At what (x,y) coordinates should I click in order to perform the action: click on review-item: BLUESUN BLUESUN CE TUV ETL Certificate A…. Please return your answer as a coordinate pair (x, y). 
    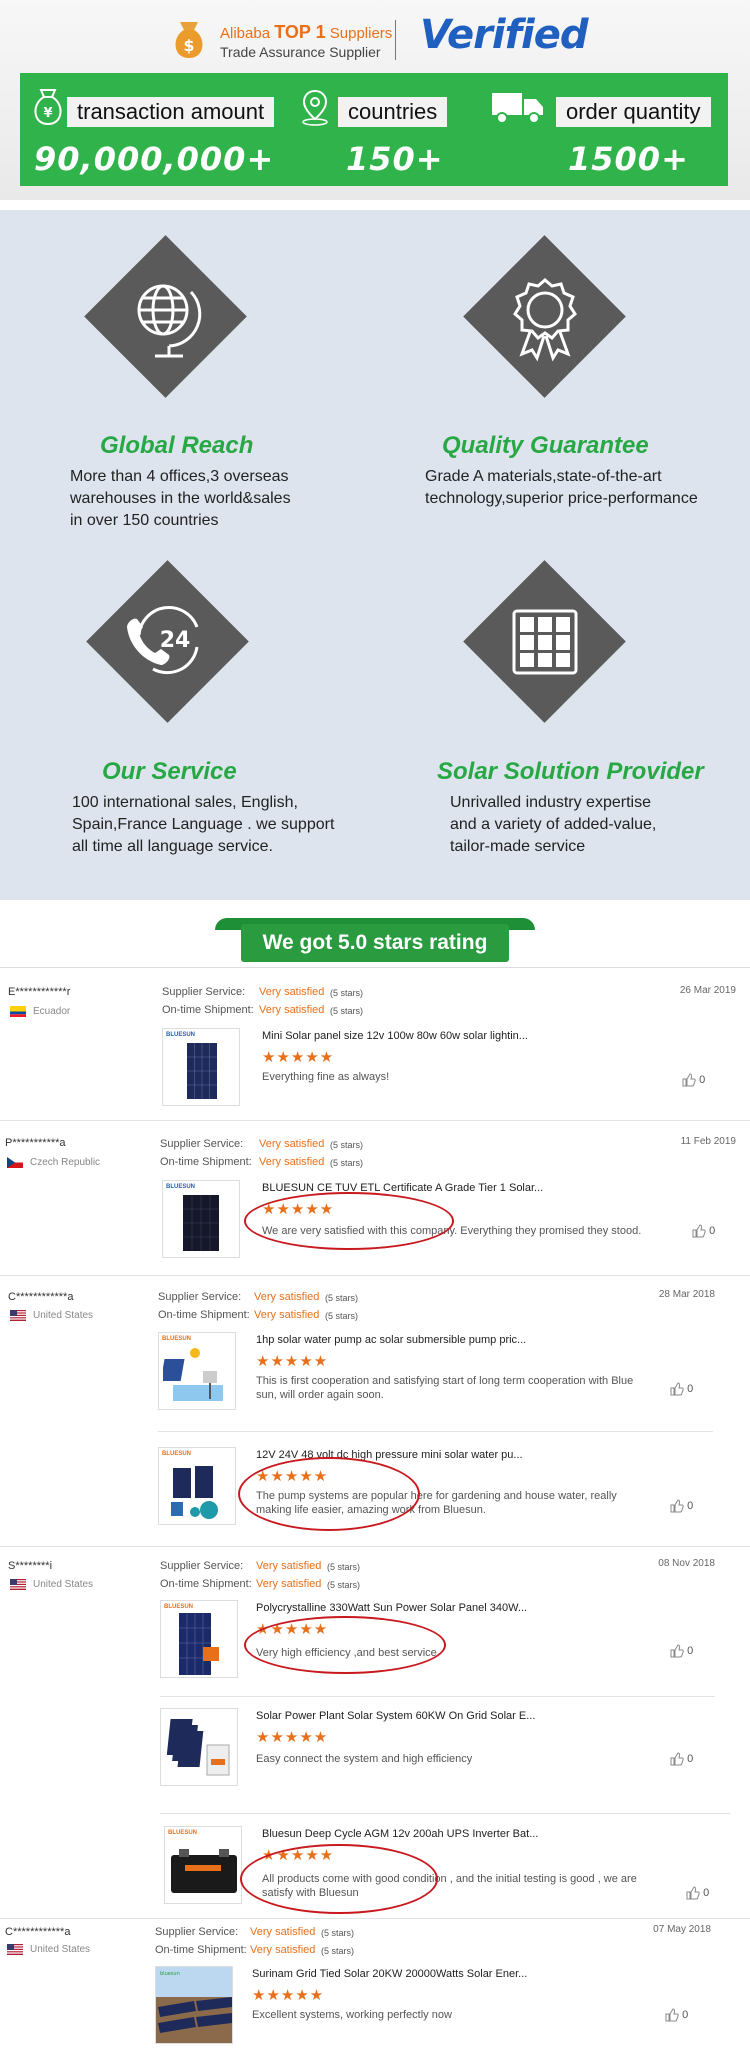
    Looking at the image, I should click on (456, 1225).